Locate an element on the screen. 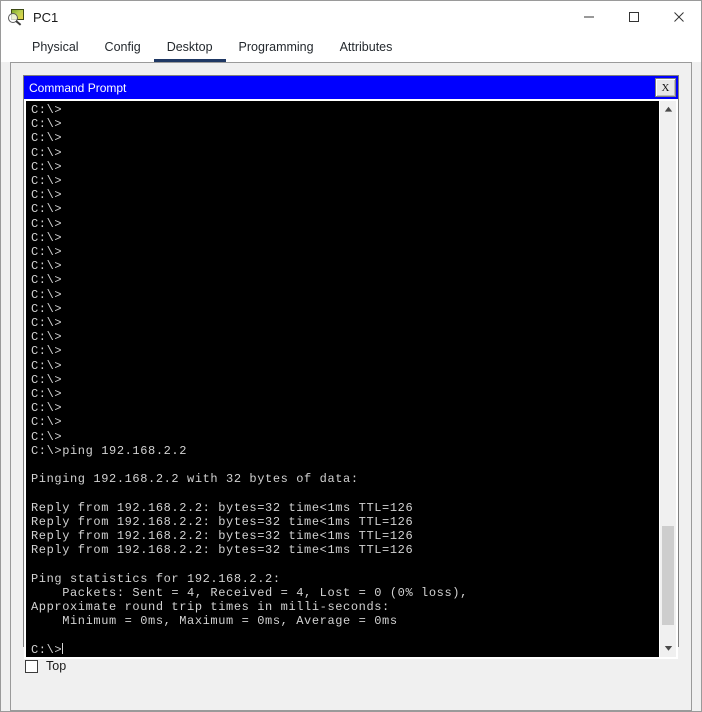  chevron-up-icon is located at coordinates (668, 109).